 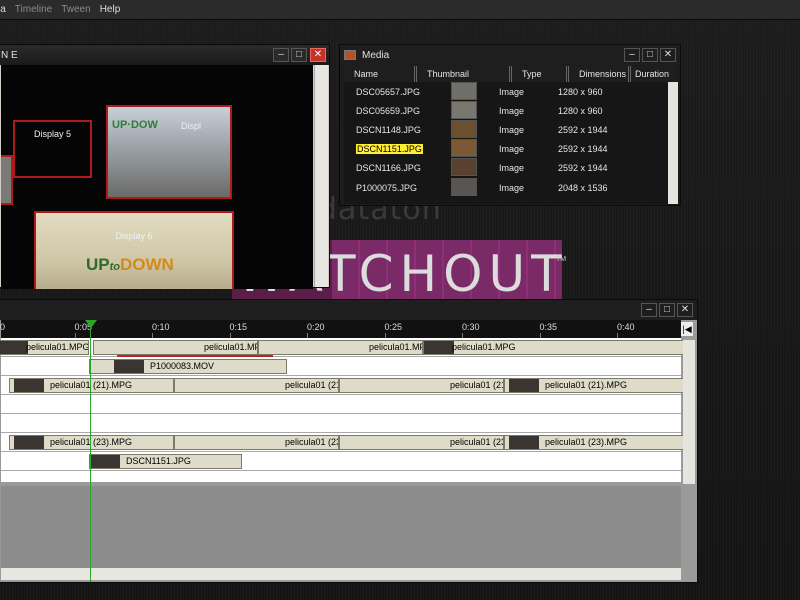 What do you see at coordinates (464, 74) in the screenshot?
I see `column-thumbnail: Thumbnail` at bounding box center [464, 74].